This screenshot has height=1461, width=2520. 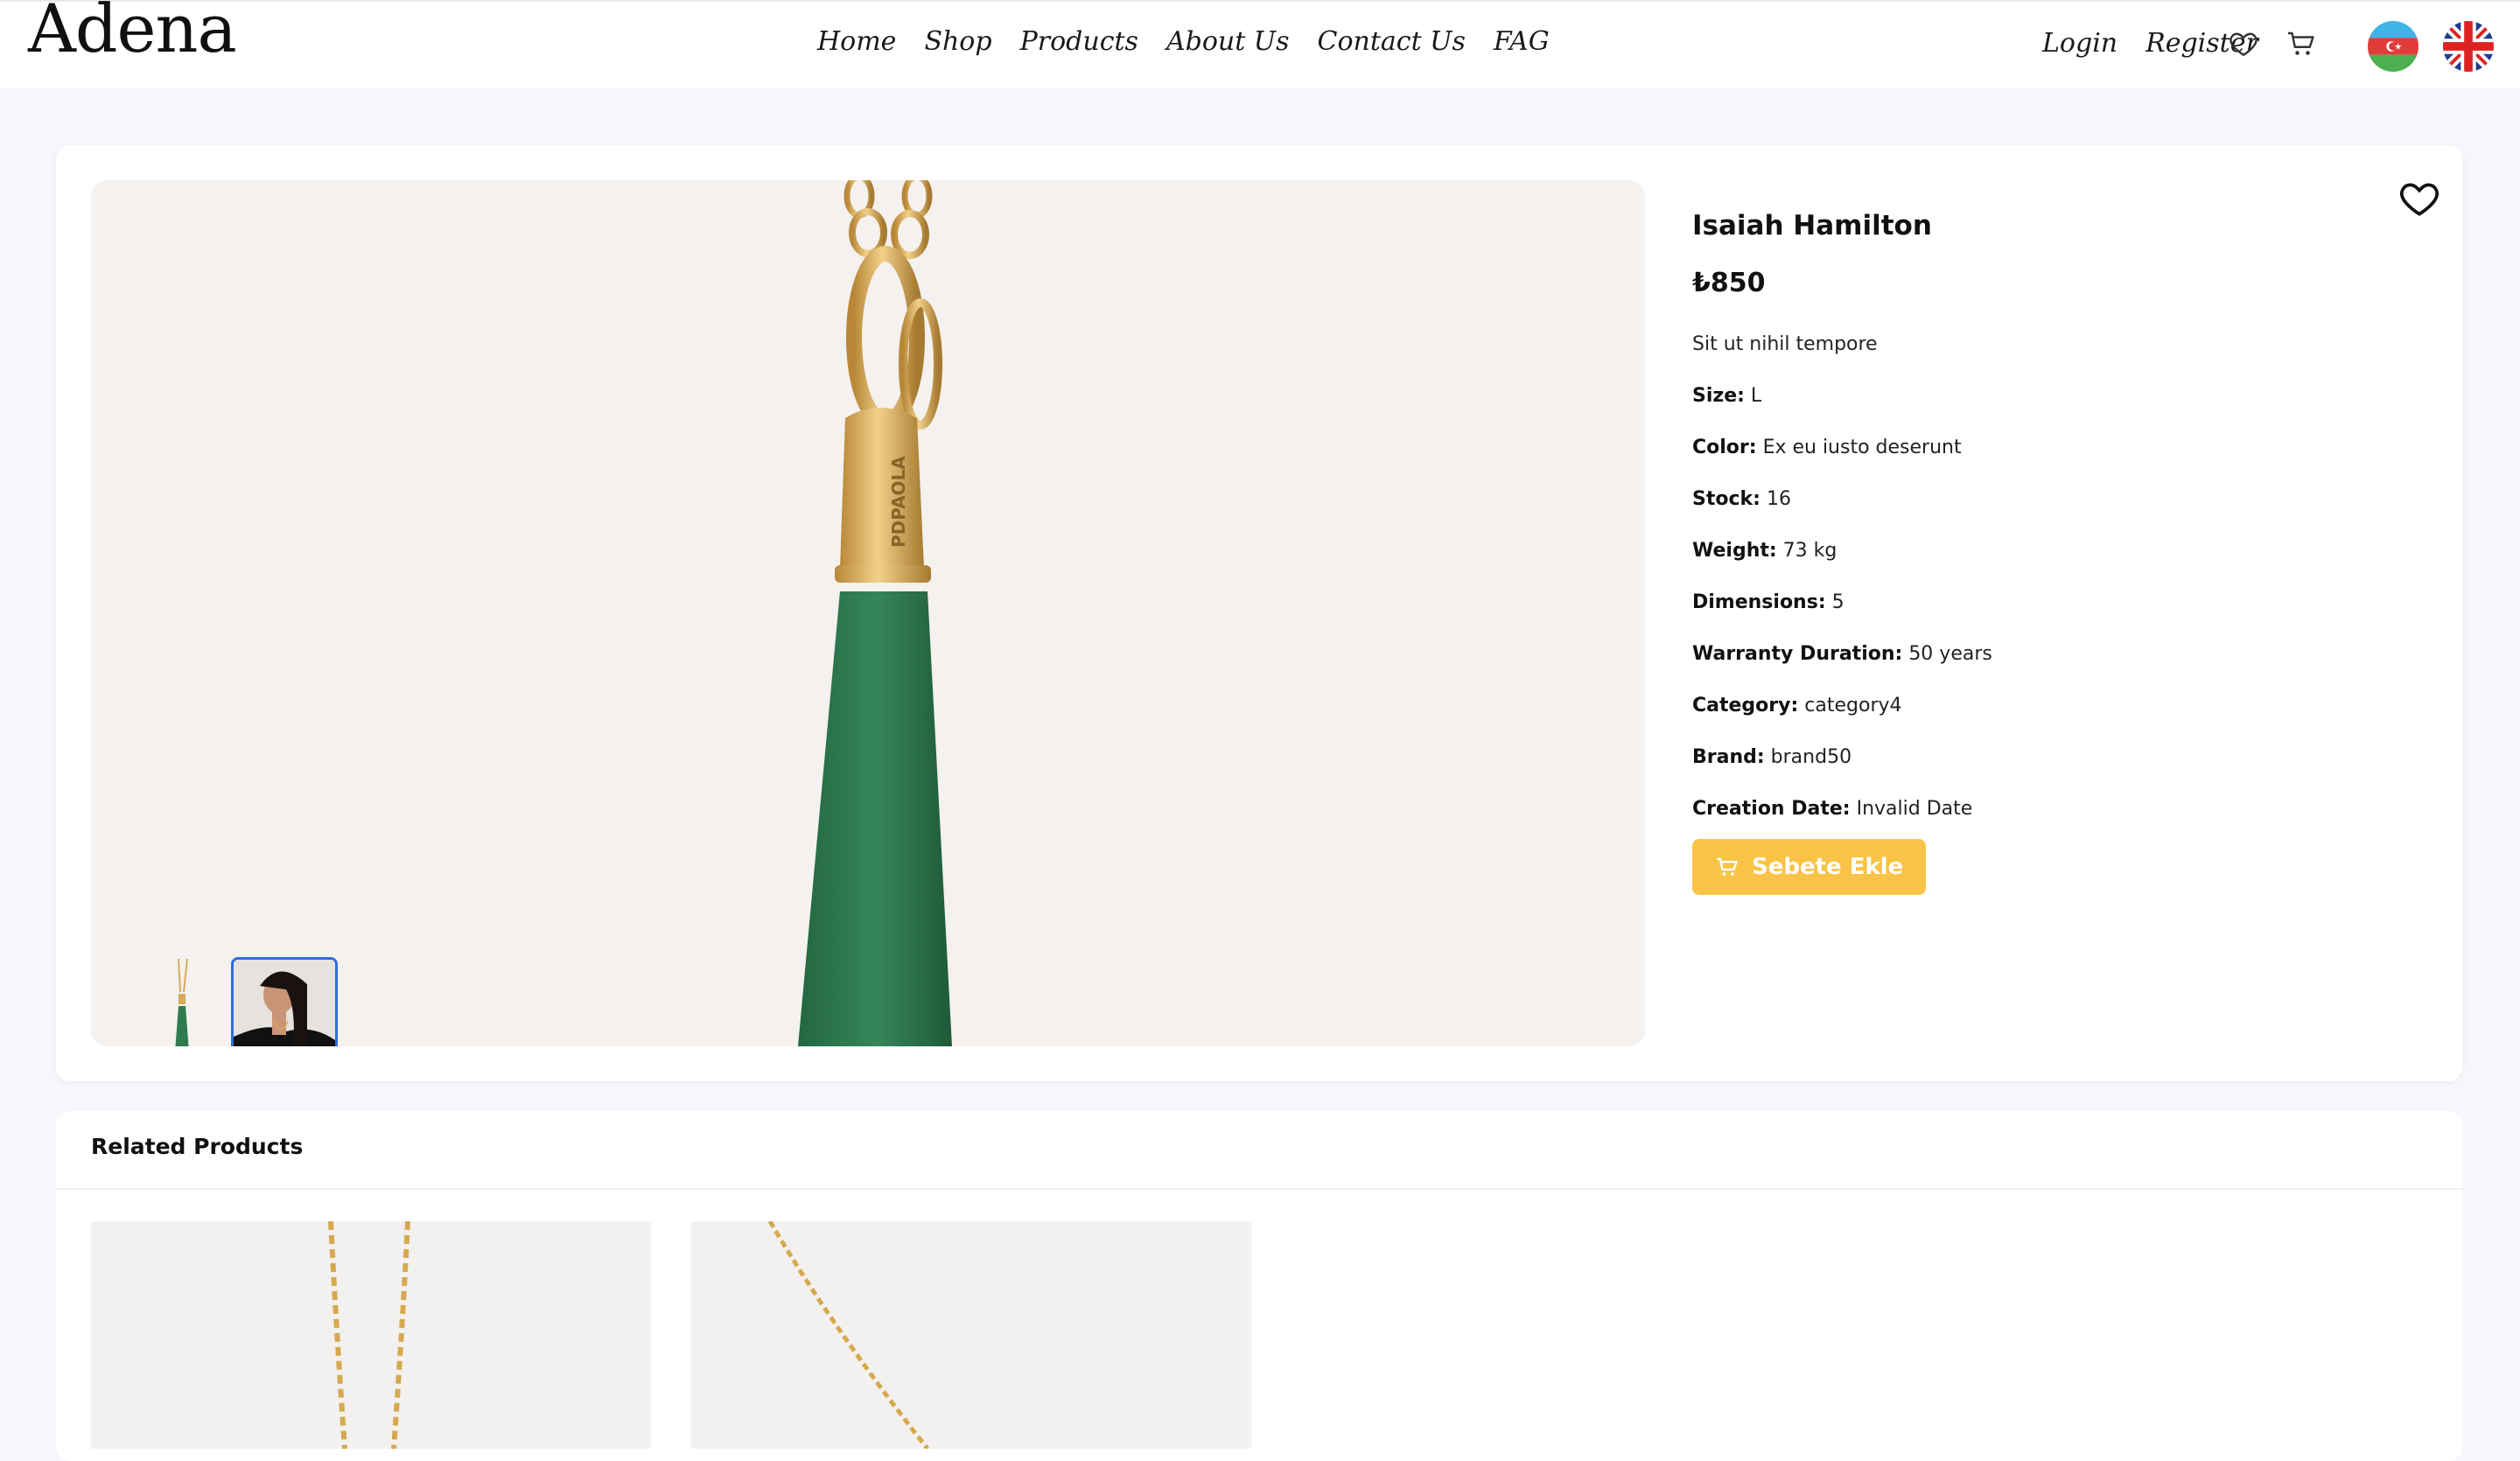 I want to click on spec-warranty: Warranty Duration: 50 years, so click(x=1998, y=654).